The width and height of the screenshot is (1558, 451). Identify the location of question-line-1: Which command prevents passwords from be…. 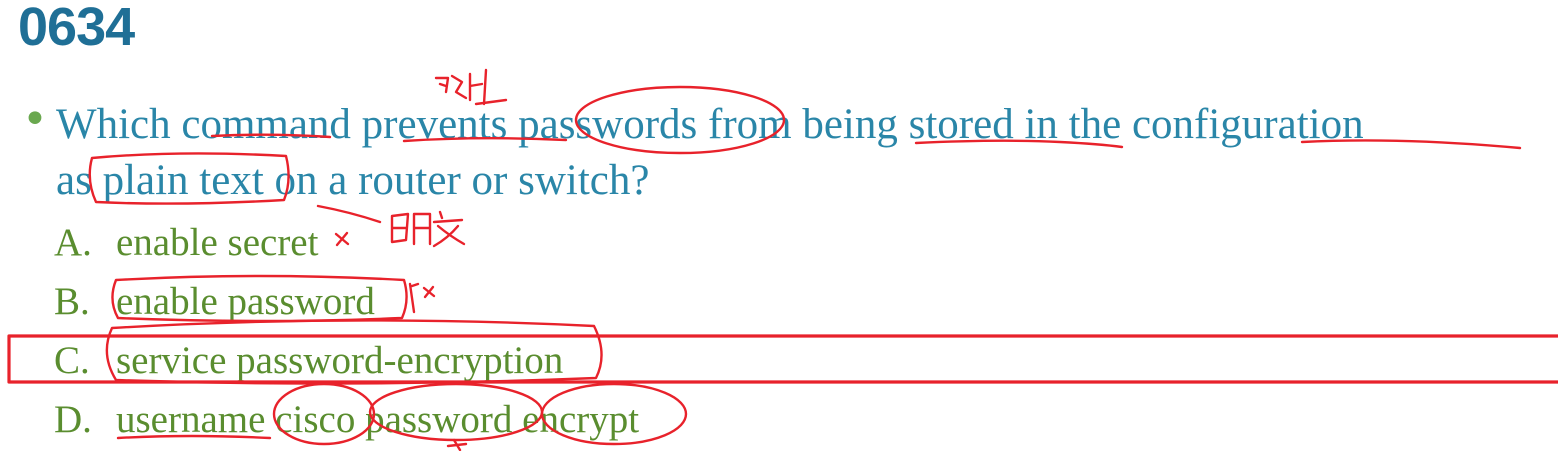
(710, 124).